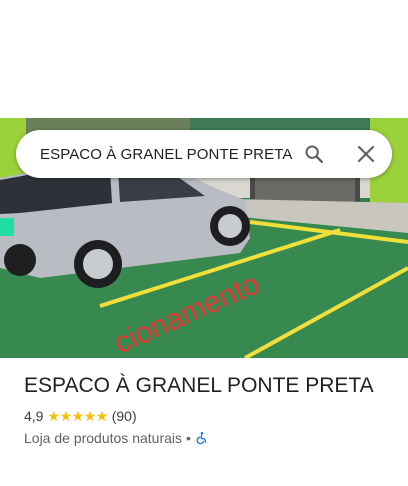  I want to click on clear-search-button, so click(366, 154).